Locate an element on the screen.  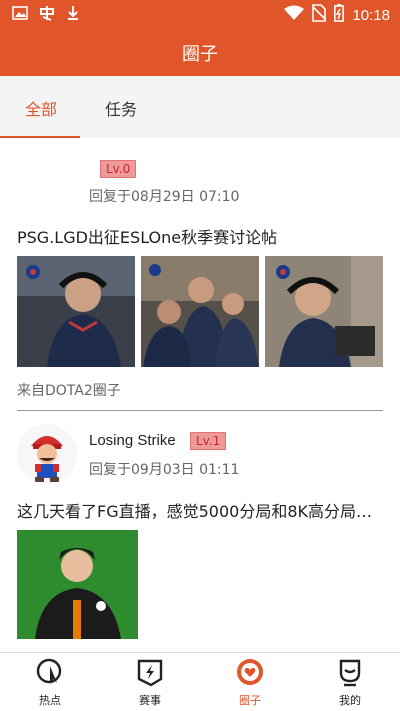
post-image-grid is located at coordinates (200, 311).